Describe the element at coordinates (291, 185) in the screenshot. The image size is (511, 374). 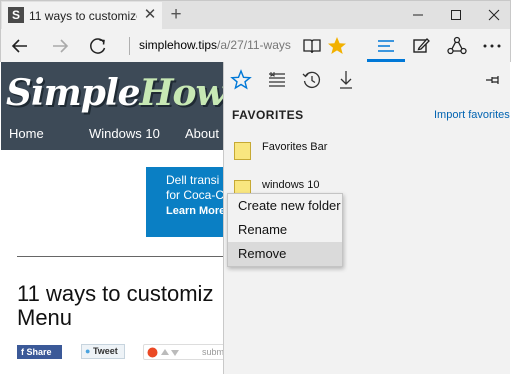
I see `favorite-label: windows 10` at that location.